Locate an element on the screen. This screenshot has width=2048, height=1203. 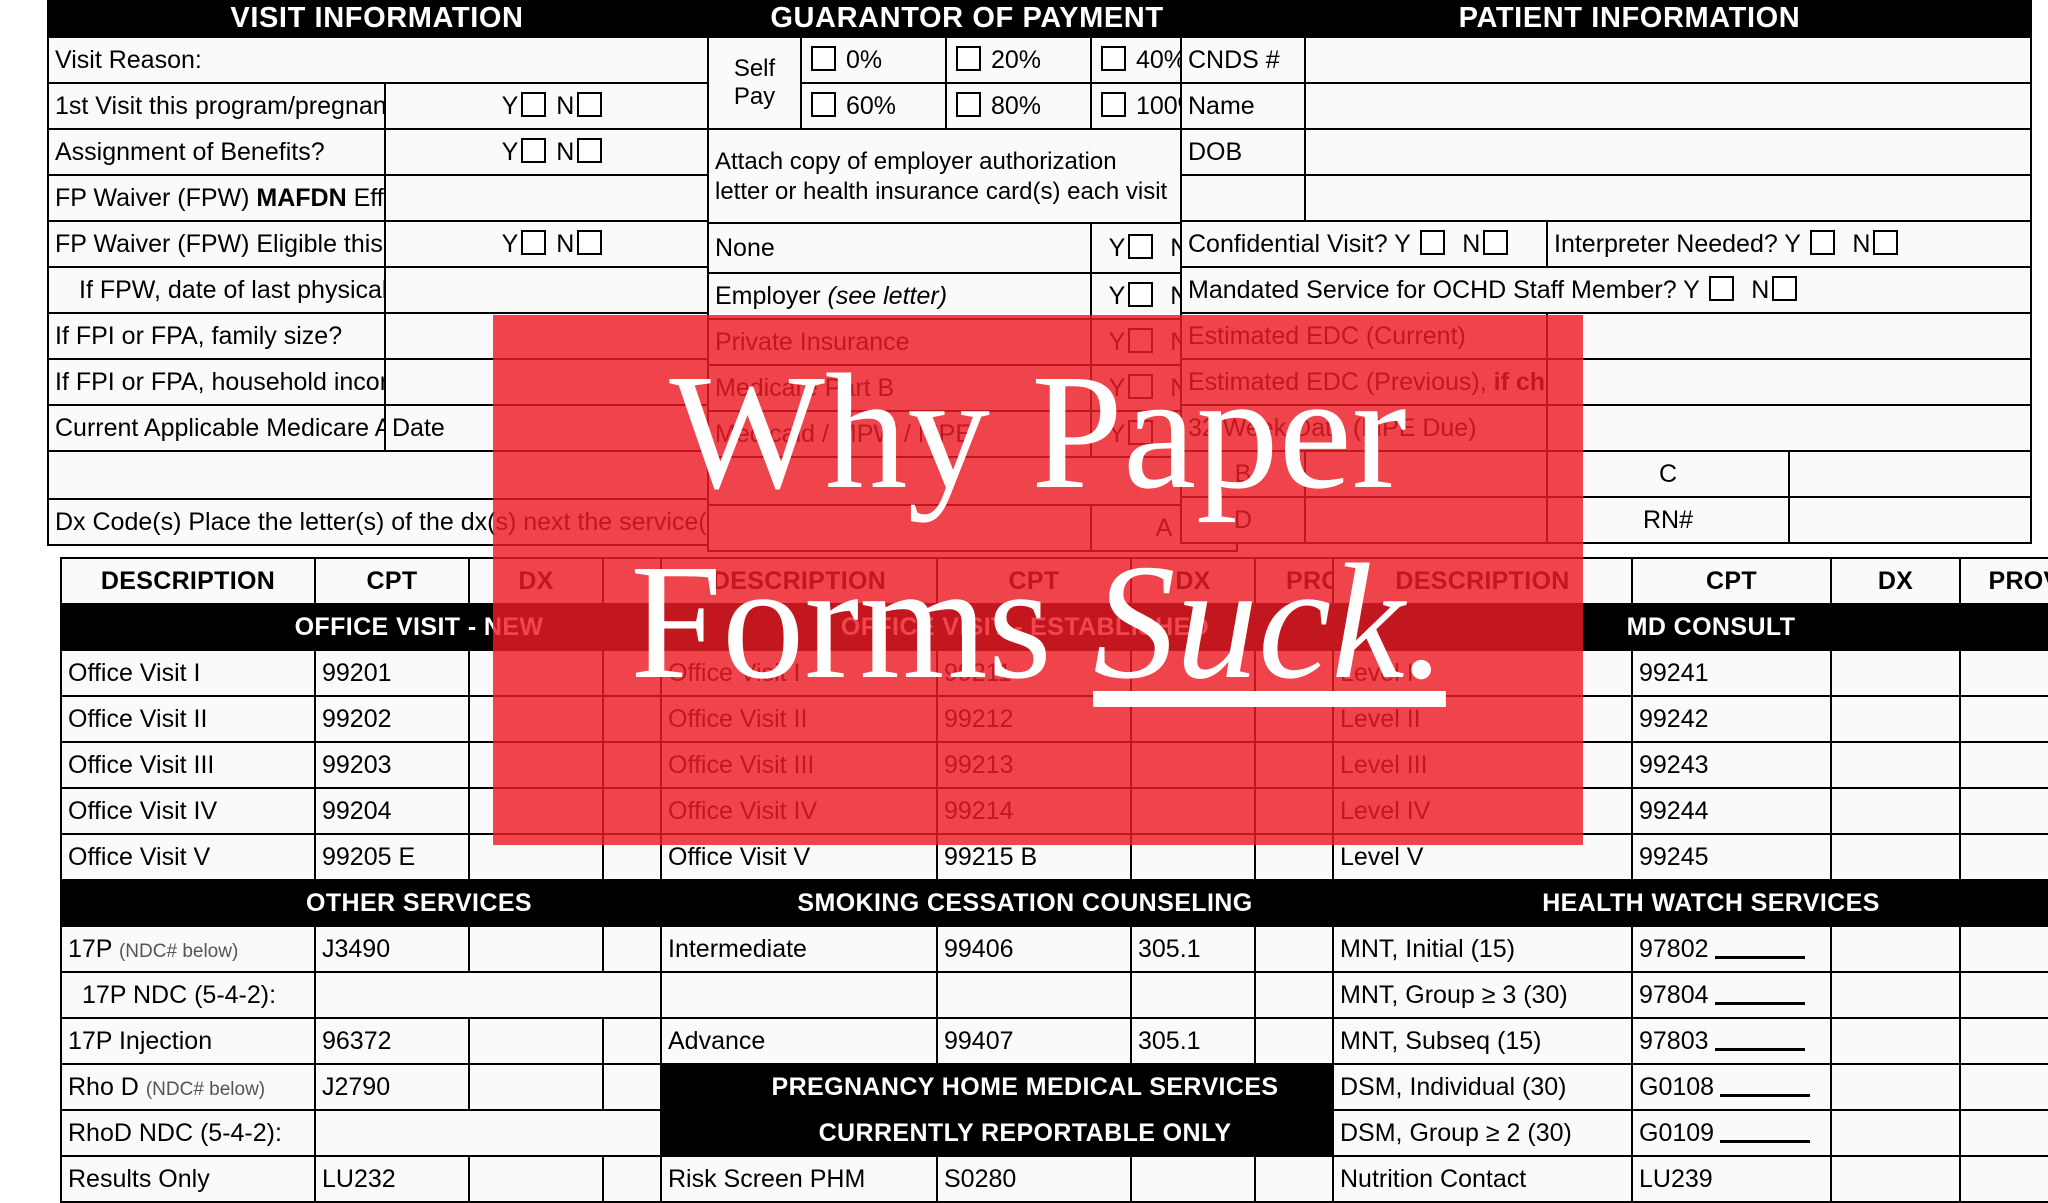
self-pay-80: 80% is located at coordinates (1018, 106).